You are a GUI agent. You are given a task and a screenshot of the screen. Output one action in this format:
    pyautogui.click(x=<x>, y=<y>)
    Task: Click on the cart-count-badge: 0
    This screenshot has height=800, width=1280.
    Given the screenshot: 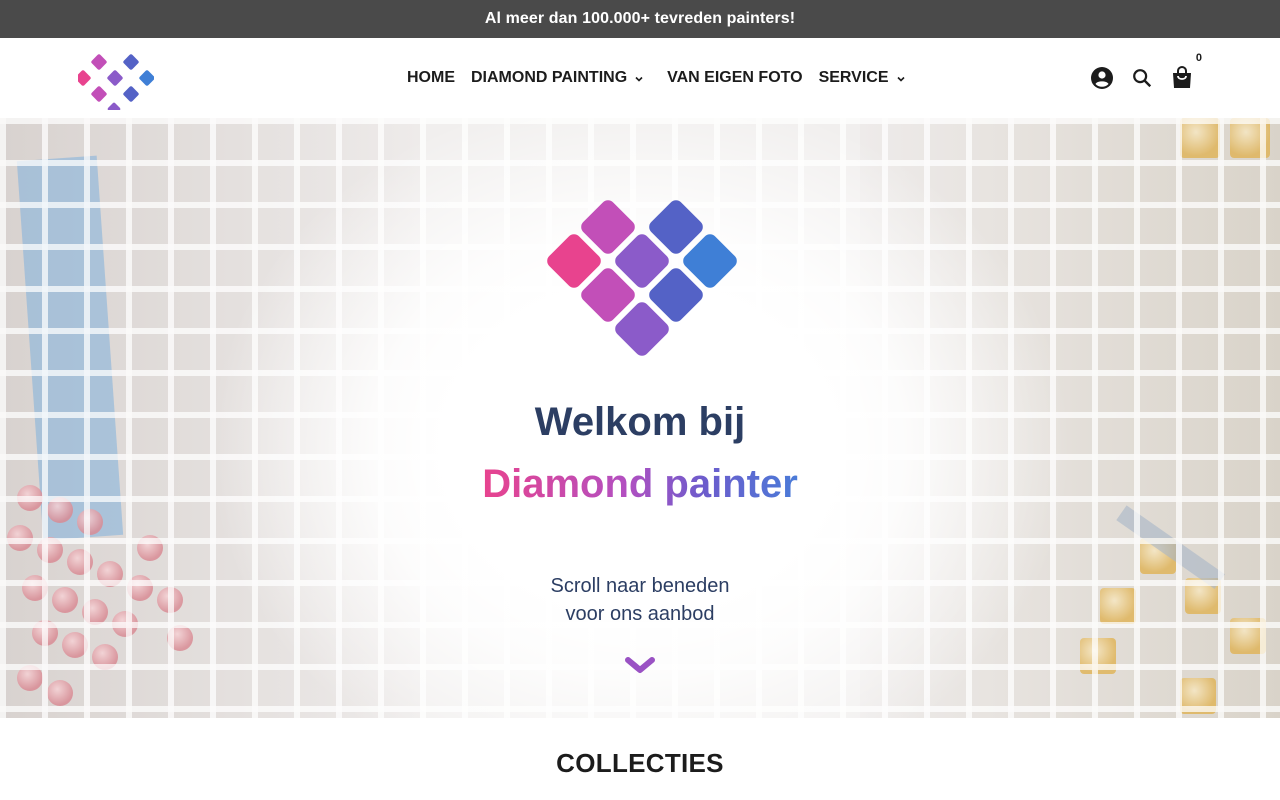 What is the action you would take?
    pyautogui.click(x=1198, y=58)
    